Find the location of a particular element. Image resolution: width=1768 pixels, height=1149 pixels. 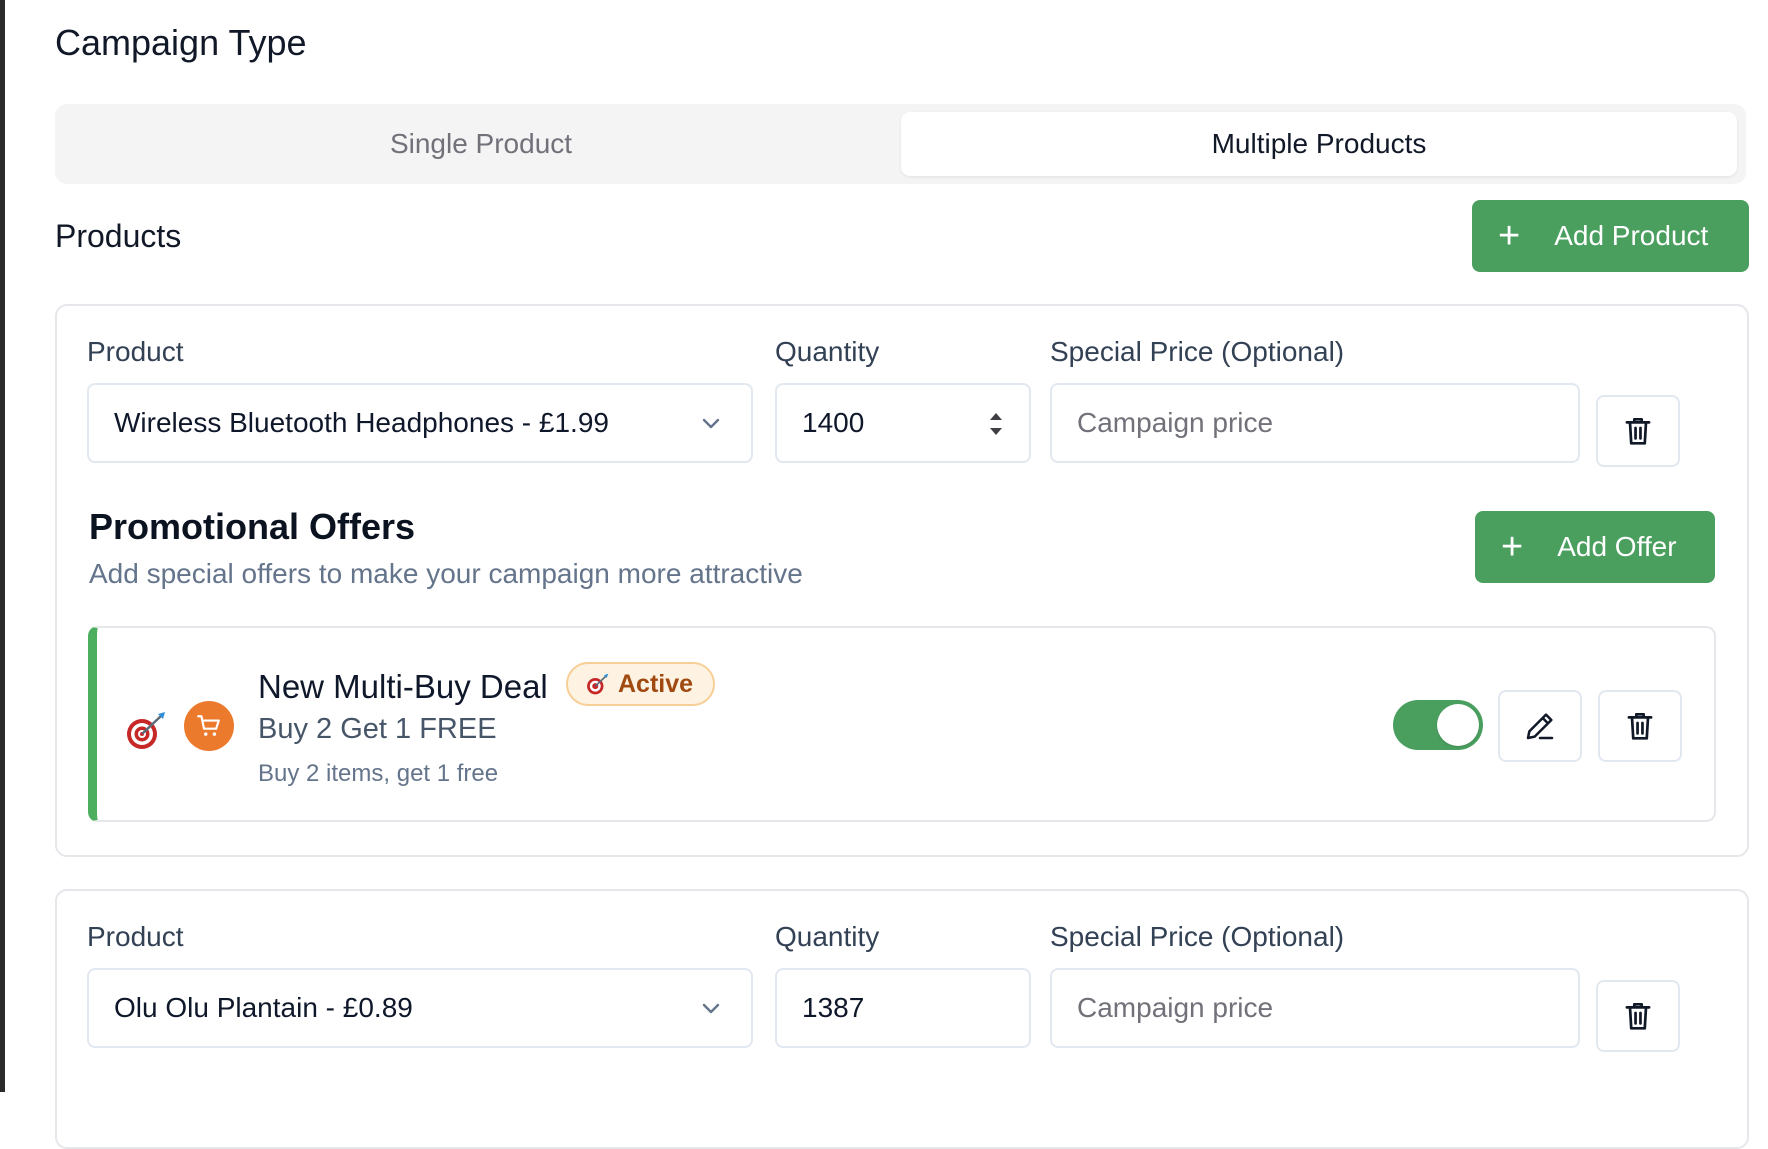

offer-enabled-toggle is located at coordinates (1438, 725).